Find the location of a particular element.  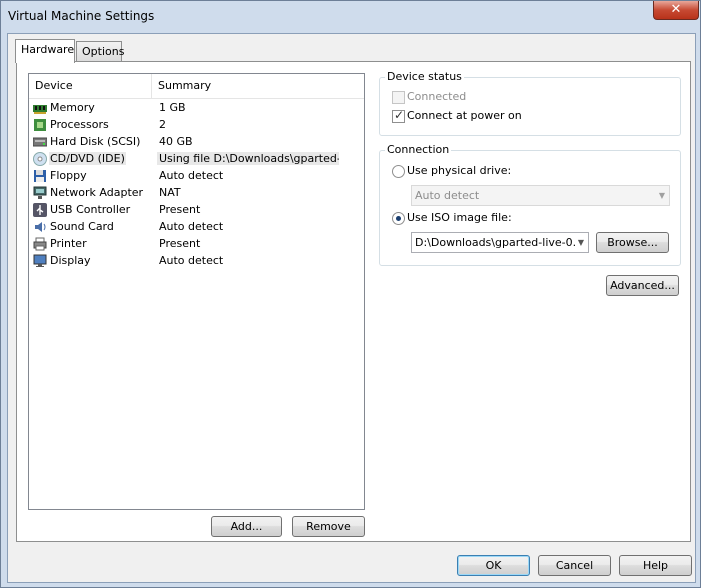

device-row-hard-disk: Hard Disk (SCSI) 40 GB is located at coordinates (196, 142).